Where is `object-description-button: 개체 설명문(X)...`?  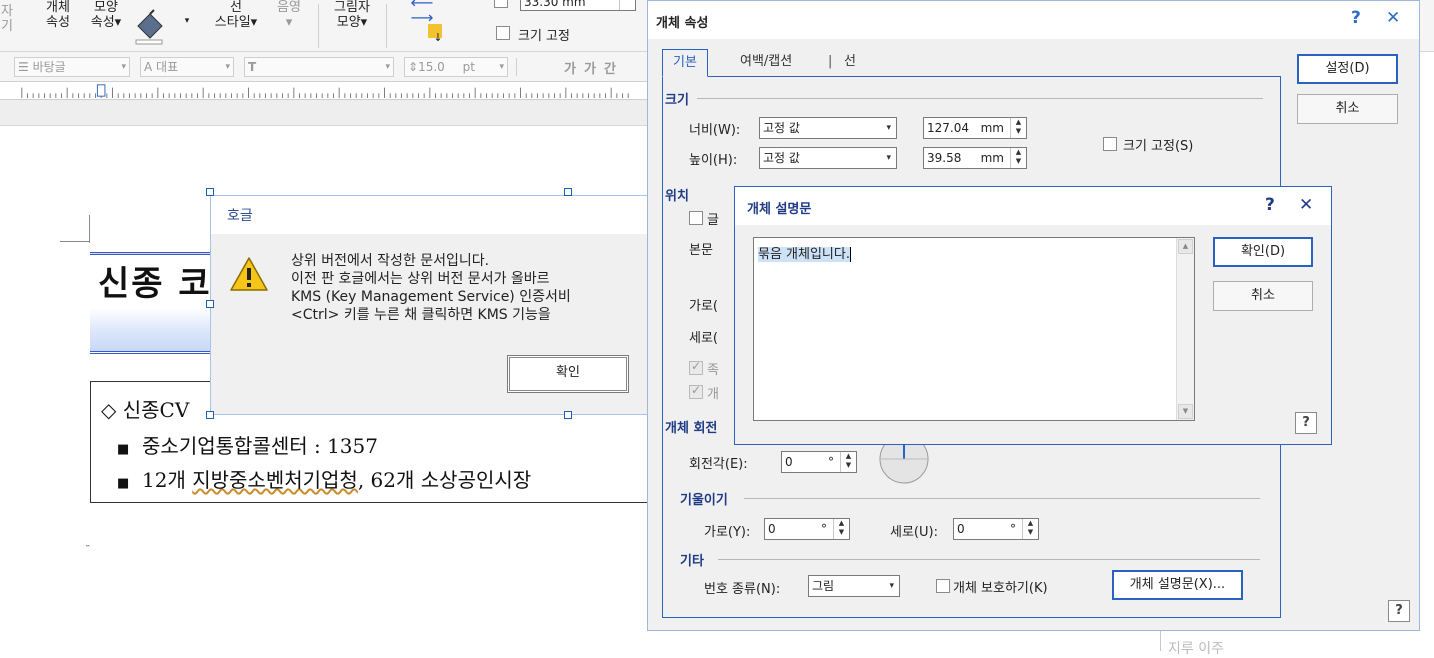
object-description-button: 개체 설명문(X)... is located at coordinates (1177, 585).